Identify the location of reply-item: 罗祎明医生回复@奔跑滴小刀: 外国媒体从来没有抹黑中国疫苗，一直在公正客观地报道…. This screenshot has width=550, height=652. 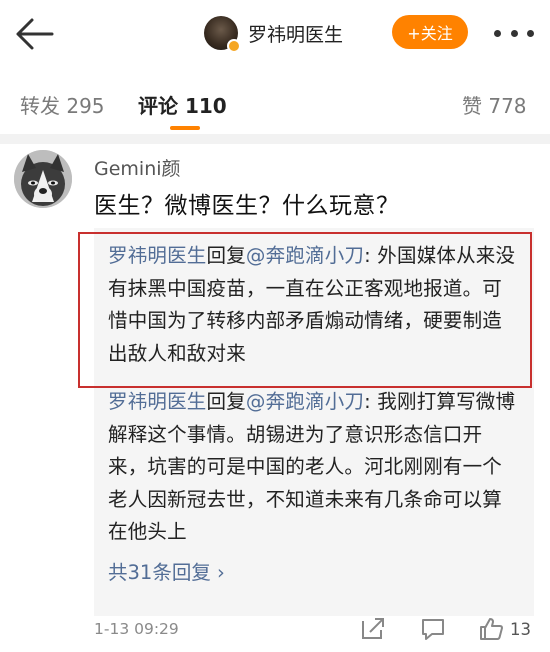
(314, 305).